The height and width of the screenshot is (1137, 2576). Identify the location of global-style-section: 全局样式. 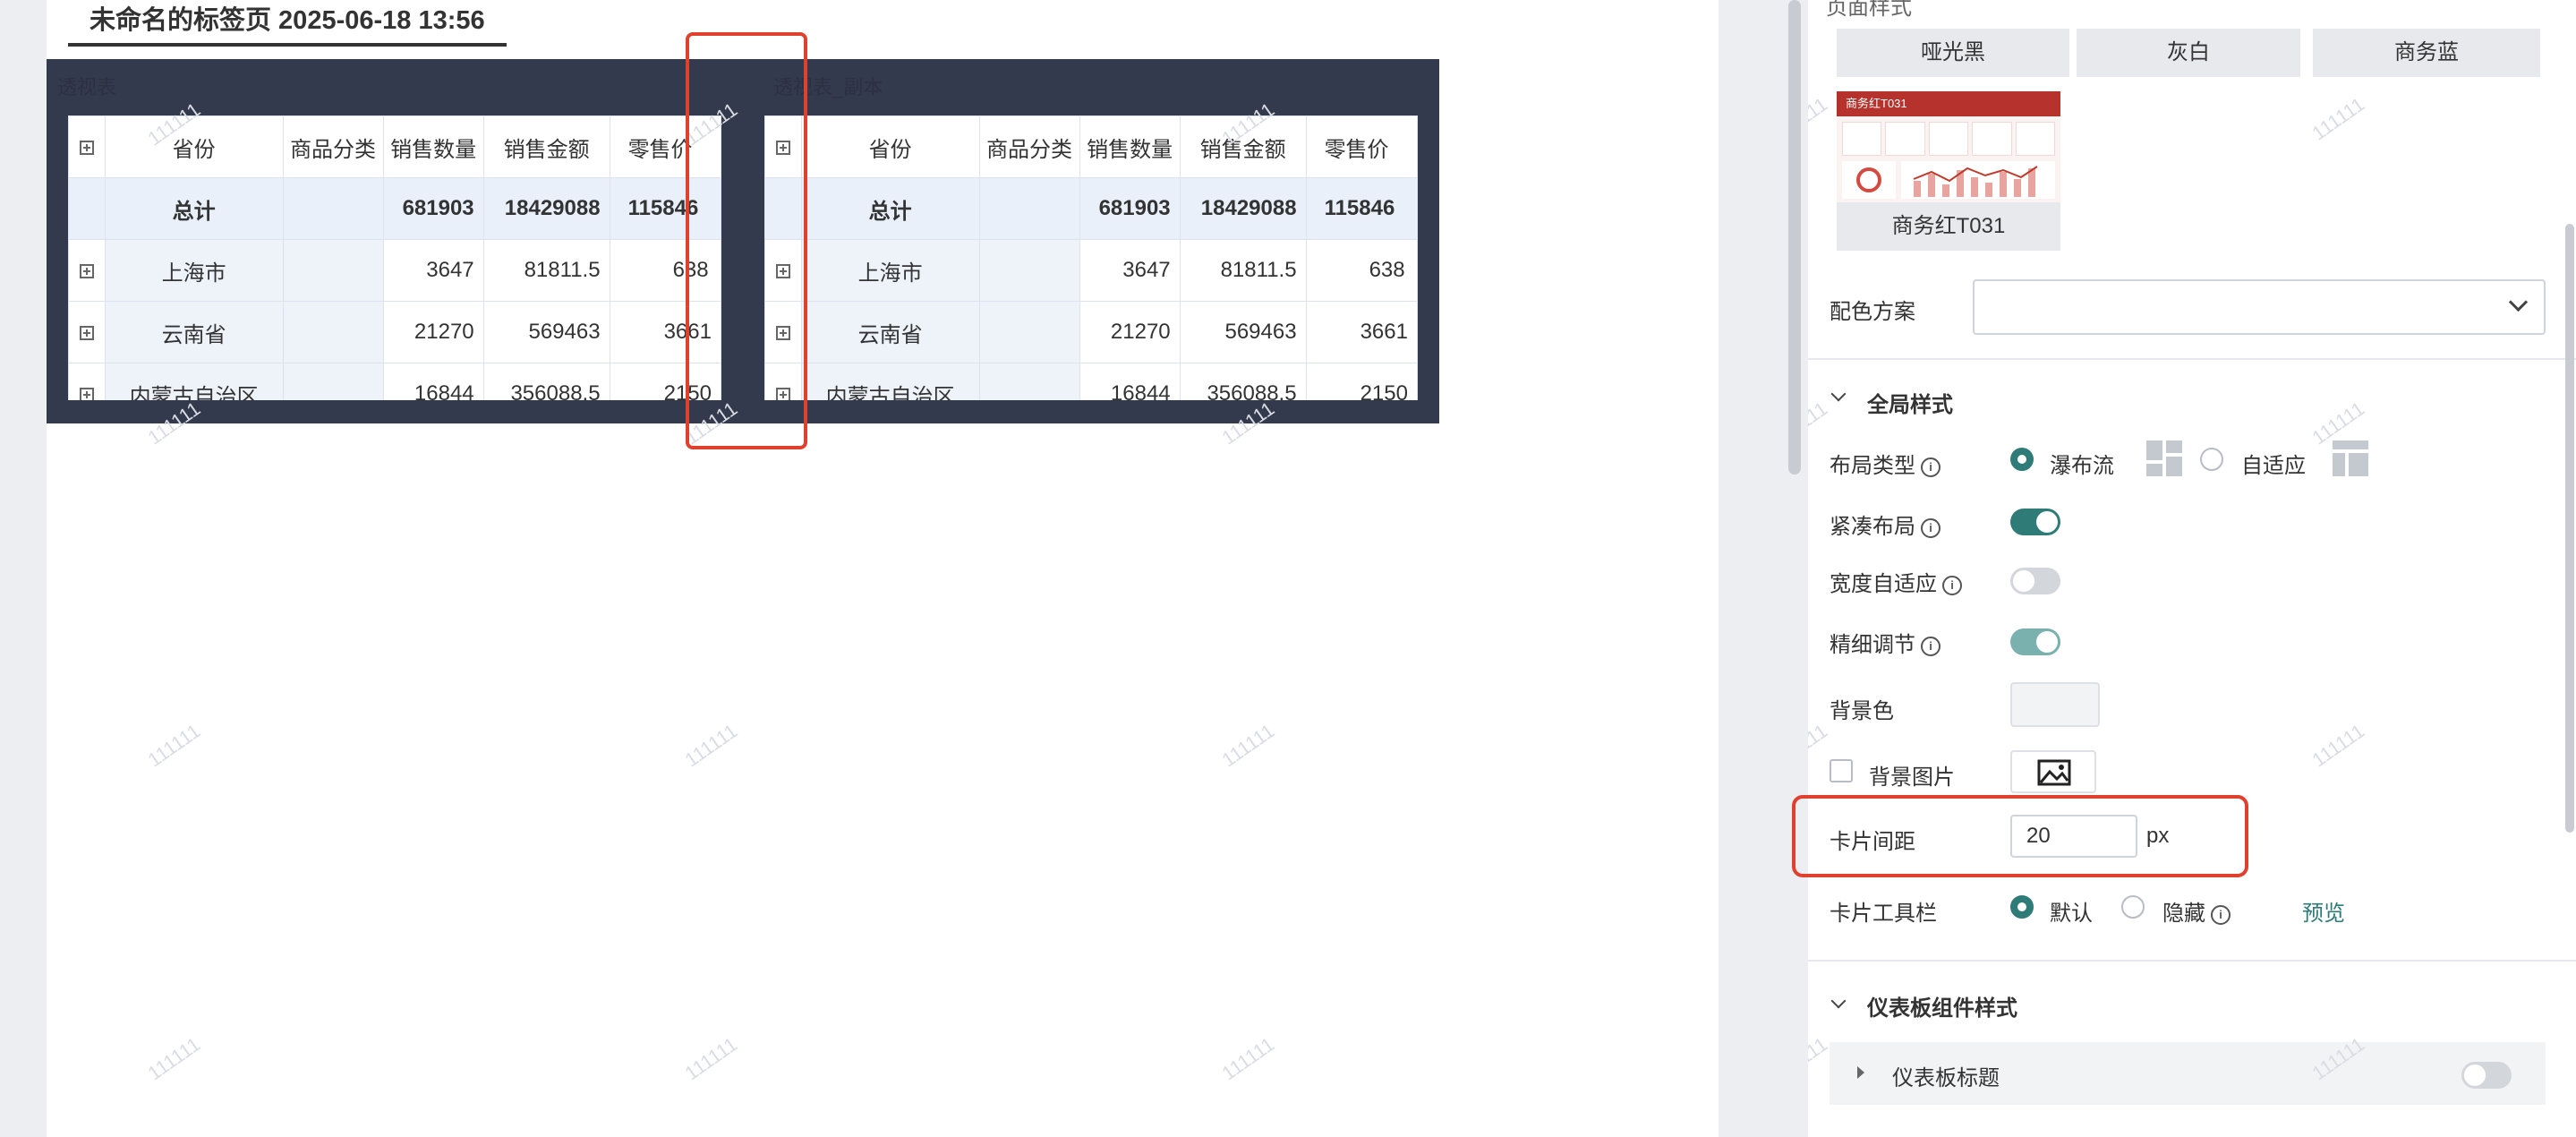
(1910, 402).